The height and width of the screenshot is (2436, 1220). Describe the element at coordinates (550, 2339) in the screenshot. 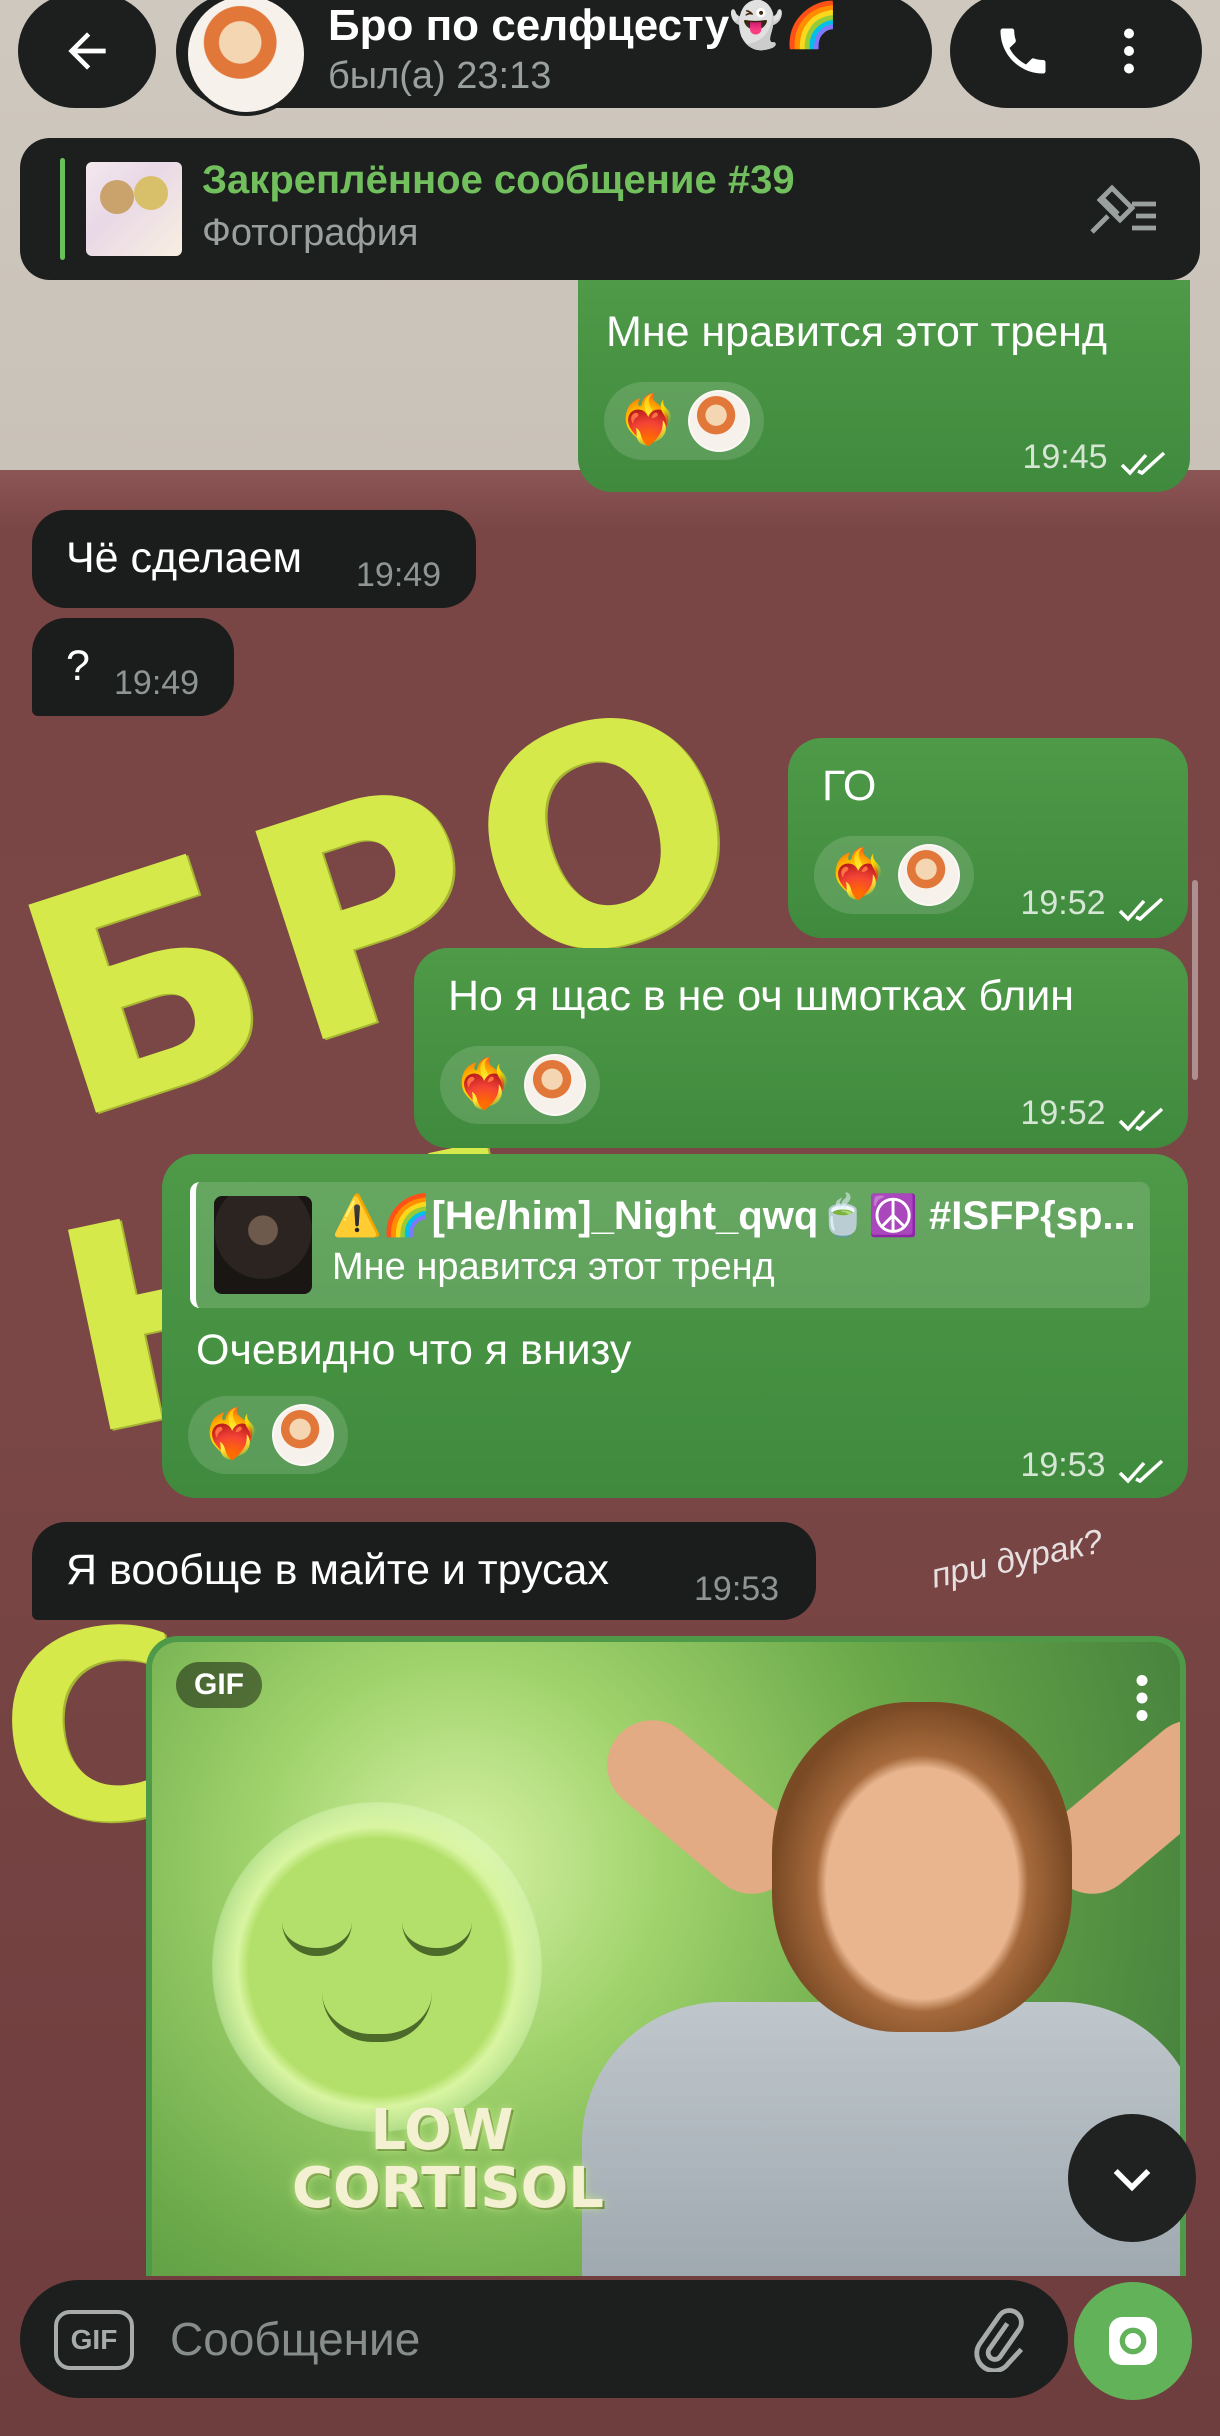

I see `message-input` at that location.